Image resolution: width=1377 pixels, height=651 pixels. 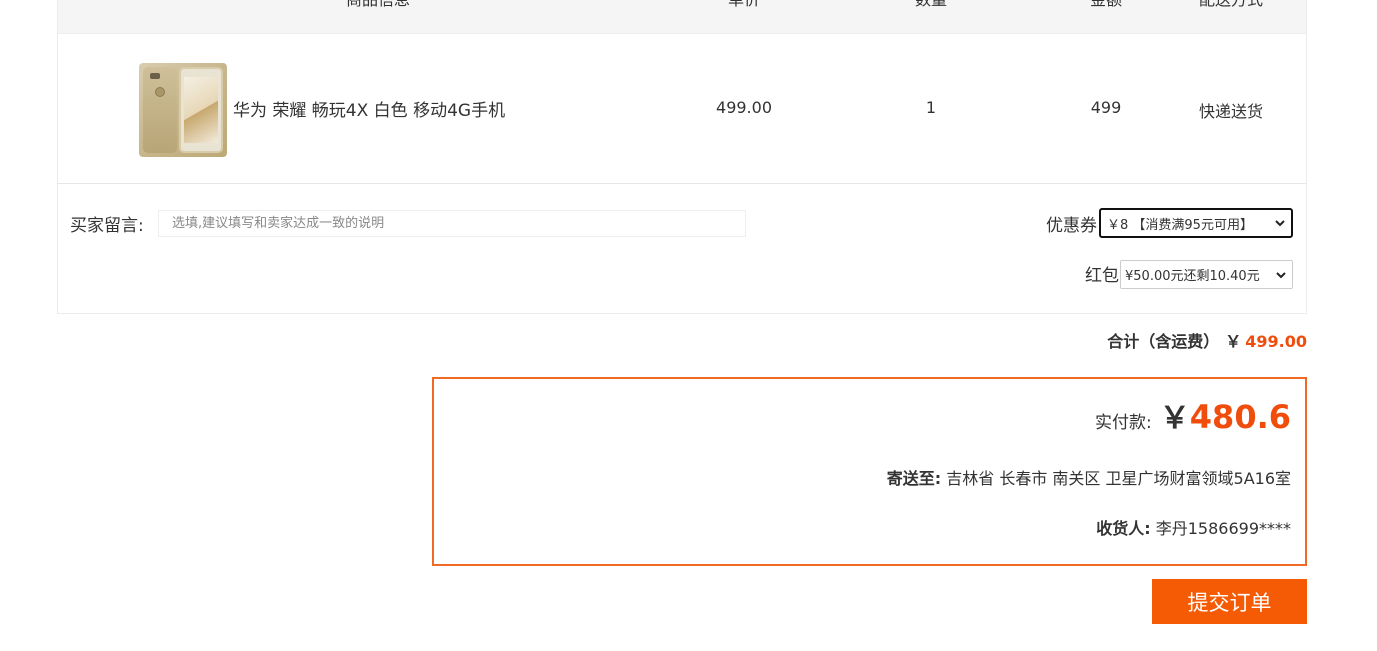 I want to click on submit-order-button: 提交订单, so click(x=1229, y=601).